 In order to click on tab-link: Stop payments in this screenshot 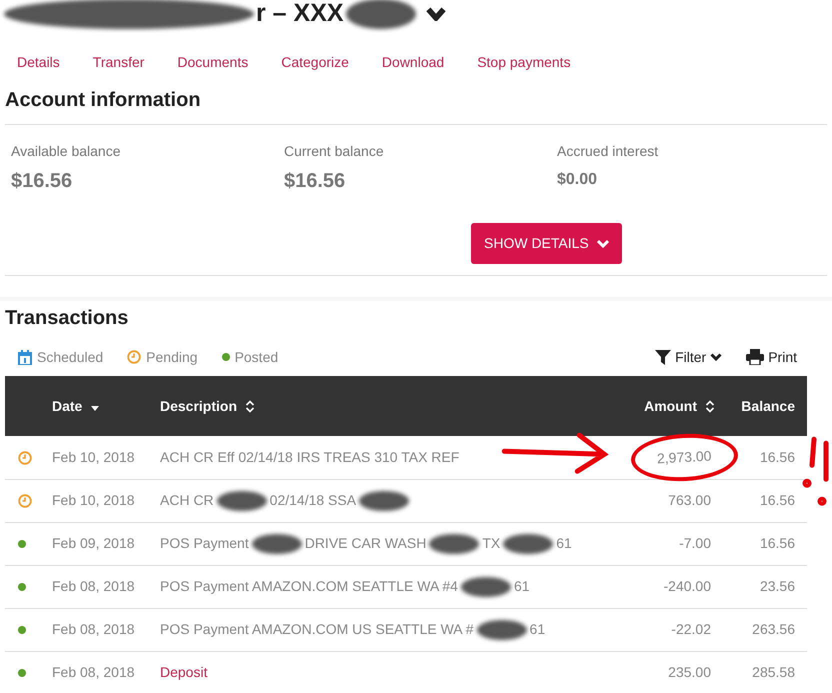, I will do `click(524, 62)`.